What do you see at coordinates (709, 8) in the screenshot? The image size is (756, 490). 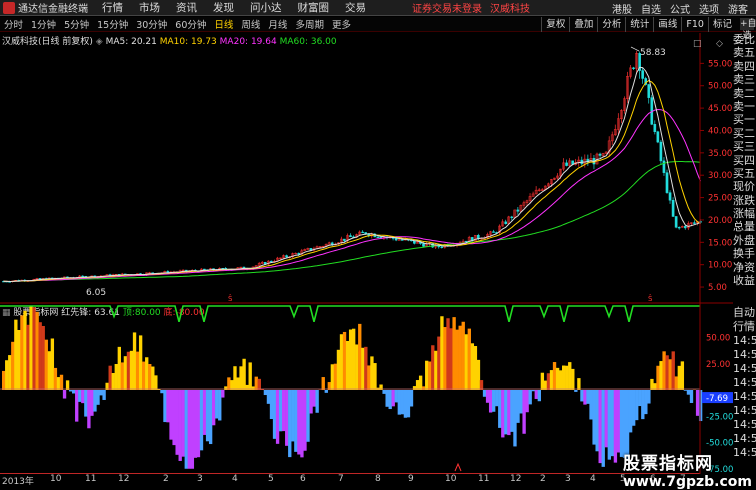 I see `menu-options: 选项` at bounding box center [709, 8].